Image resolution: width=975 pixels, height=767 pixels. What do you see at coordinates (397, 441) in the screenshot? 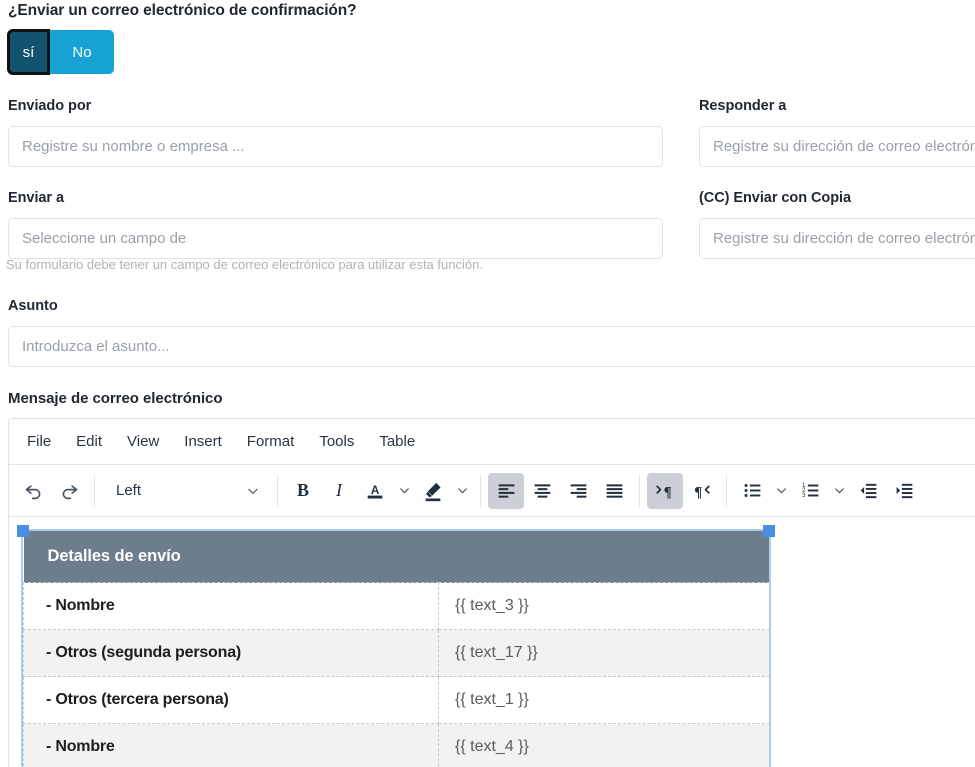
I see `menu-item-table: Table` at bounding box center [397, 441].